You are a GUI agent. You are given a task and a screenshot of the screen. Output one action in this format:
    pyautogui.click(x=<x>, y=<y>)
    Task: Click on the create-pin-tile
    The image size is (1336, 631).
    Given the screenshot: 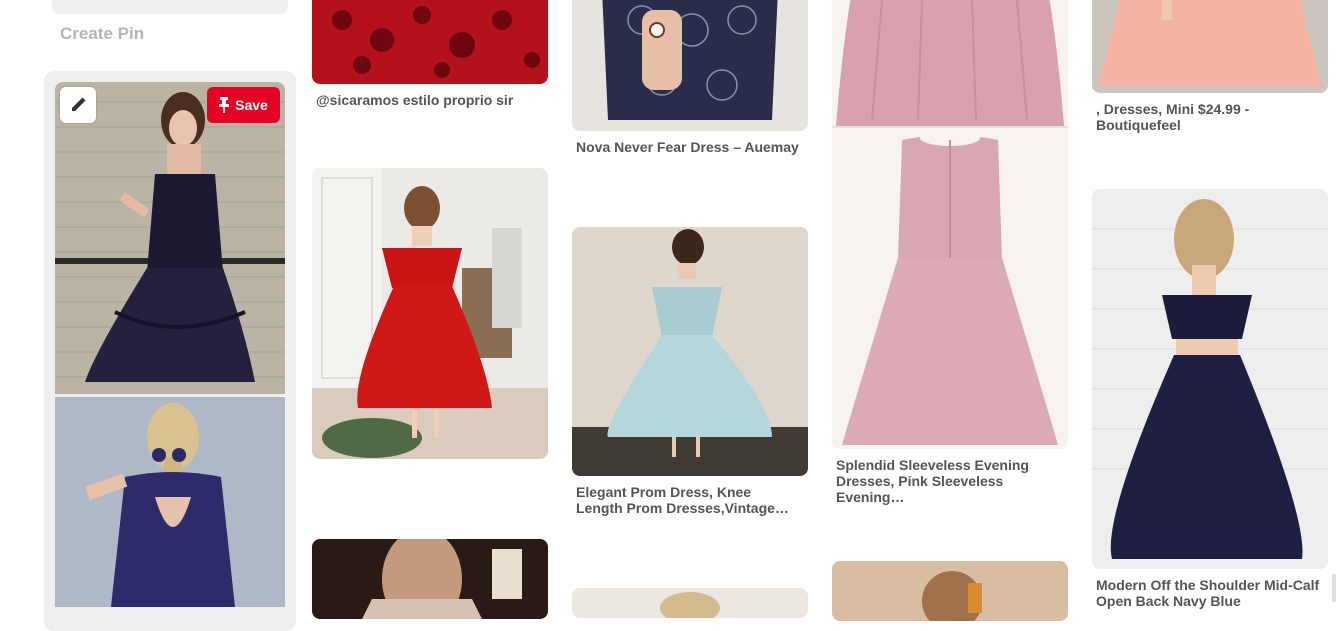 What is the action you would take?
    pyautogui.click(x=170, y=7)
    